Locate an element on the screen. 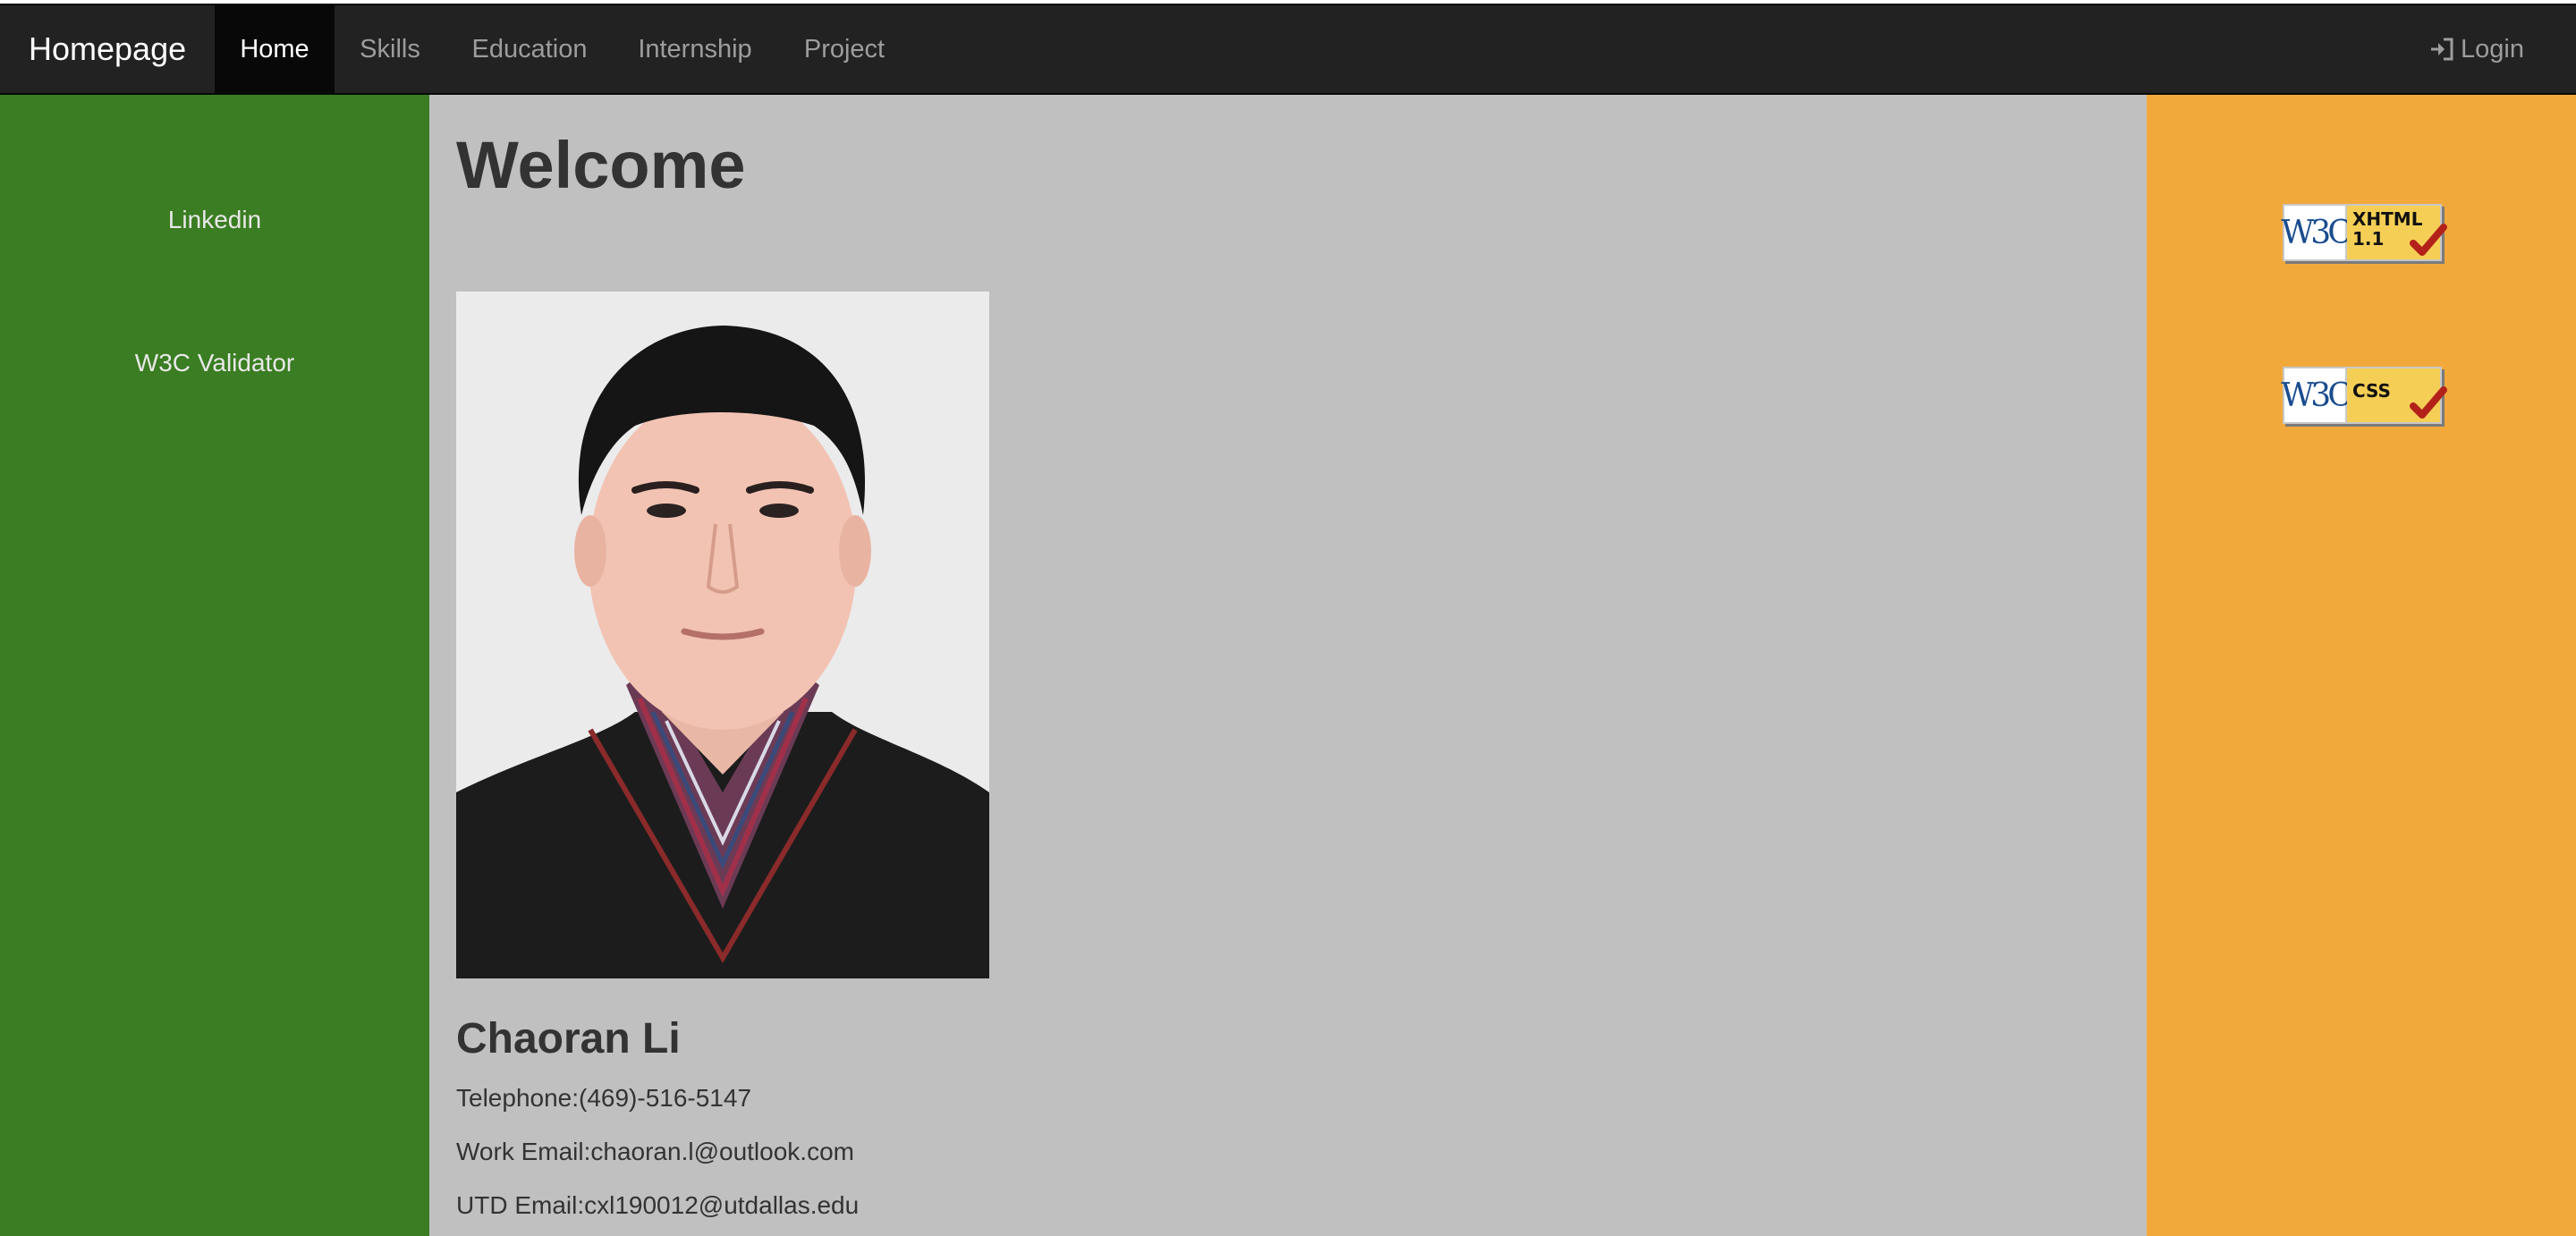 The image size is (2576, 1236). nav-education: Education is located at coordinates (529, 49).